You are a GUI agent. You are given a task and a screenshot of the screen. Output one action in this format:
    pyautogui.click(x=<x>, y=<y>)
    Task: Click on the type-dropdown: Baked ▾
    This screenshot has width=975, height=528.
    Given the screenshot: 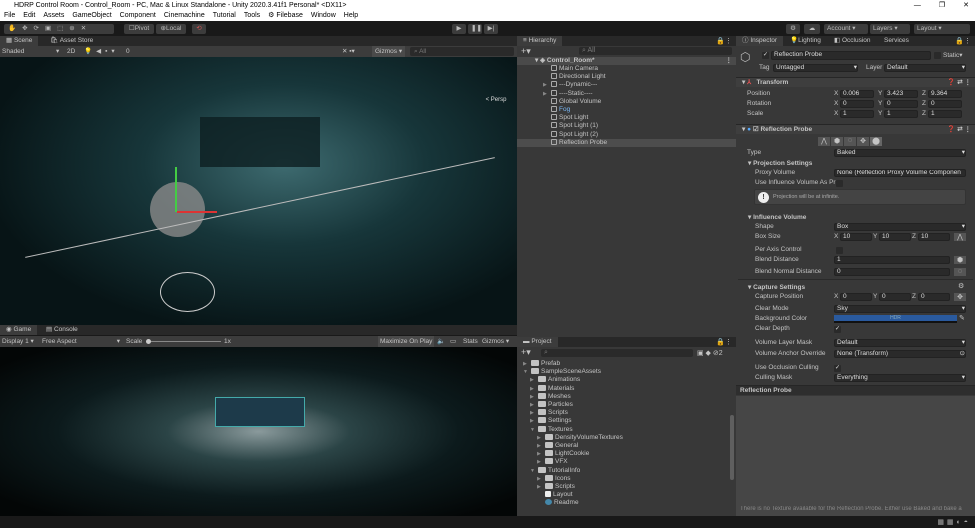 What is the action you would take?
    pyautogui.click(x=900, y=153)
    